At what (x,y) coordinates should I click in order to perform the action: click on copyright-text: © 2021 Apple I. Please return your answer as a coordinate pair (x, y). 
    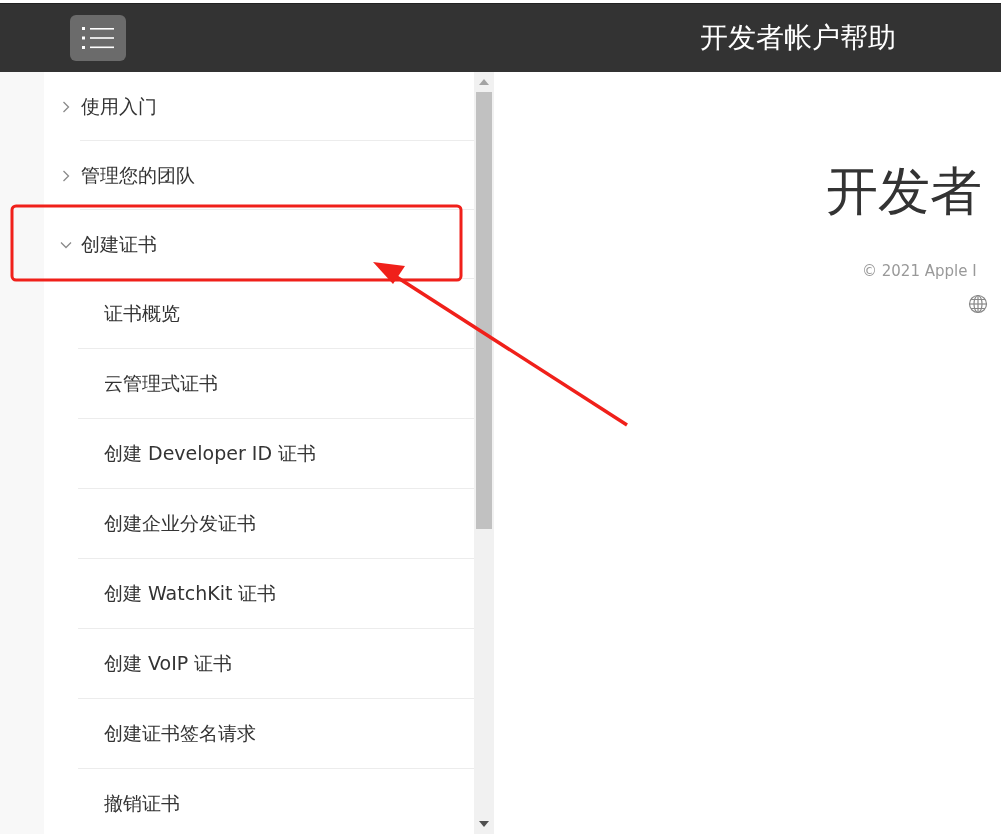
    Looking at the image, I should click on (920, 271).